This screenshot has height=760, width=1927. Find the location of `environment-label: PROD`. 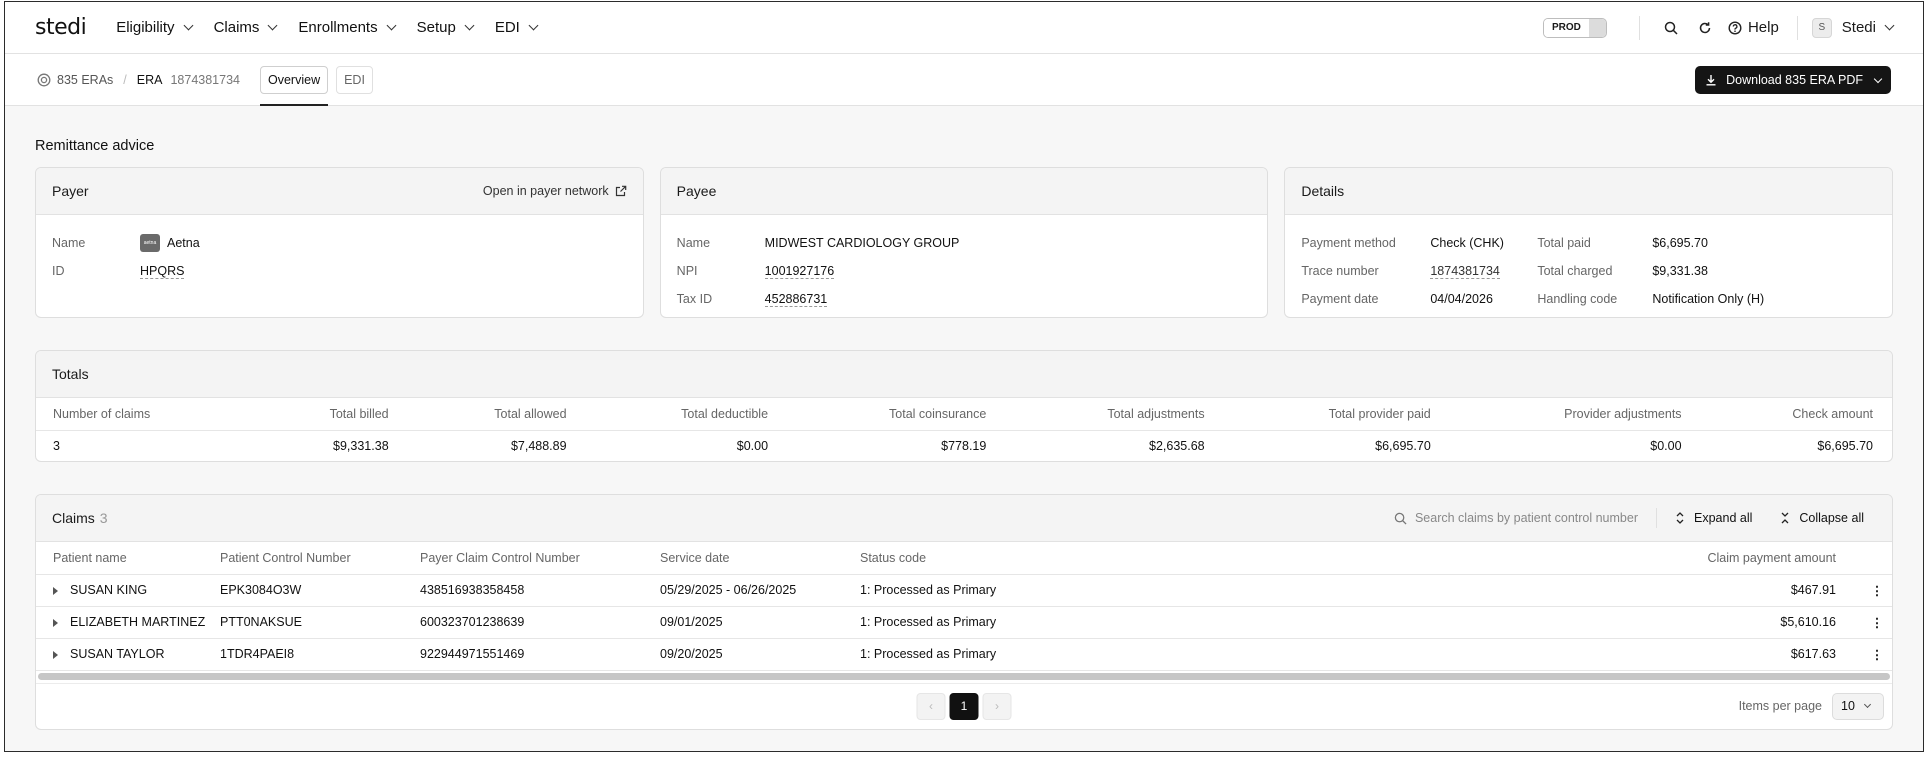

environment-label: PROD is located at coordinates (1566, 27).